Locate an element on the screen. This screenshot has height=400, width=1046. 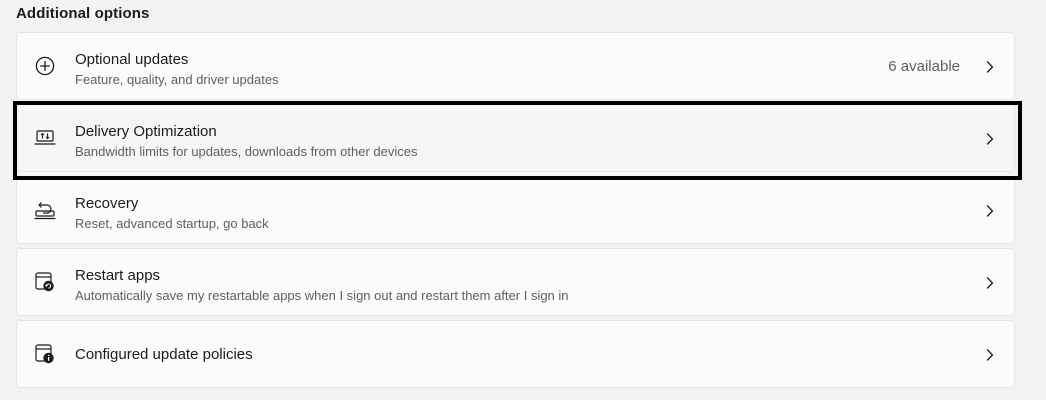
delivery-optimization-title: Delivery Optimization is located at coordinates (146, 131).